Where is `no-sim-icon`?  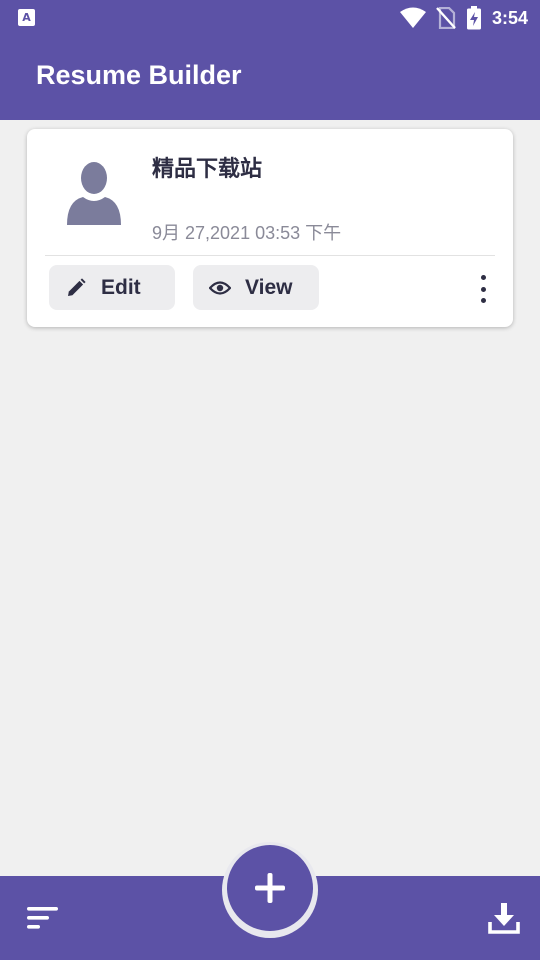 no-sim-icon is located at coordinates (446, 18).